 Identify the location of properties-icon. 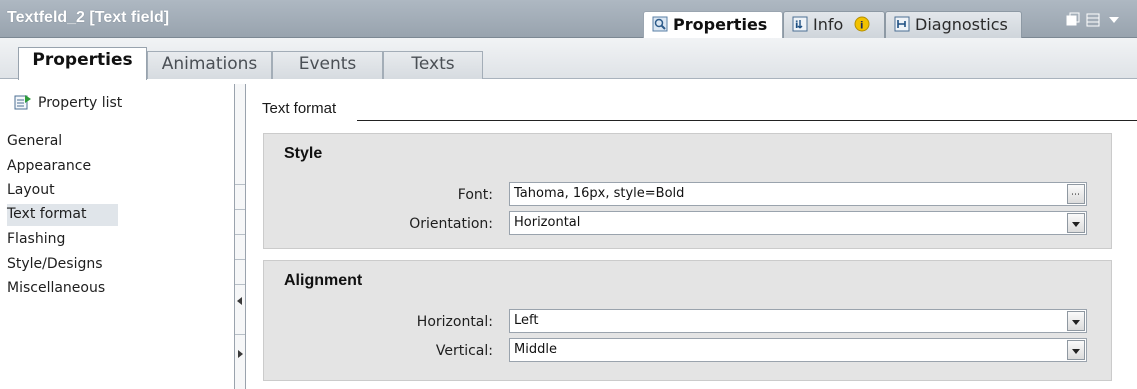
(660, 24).